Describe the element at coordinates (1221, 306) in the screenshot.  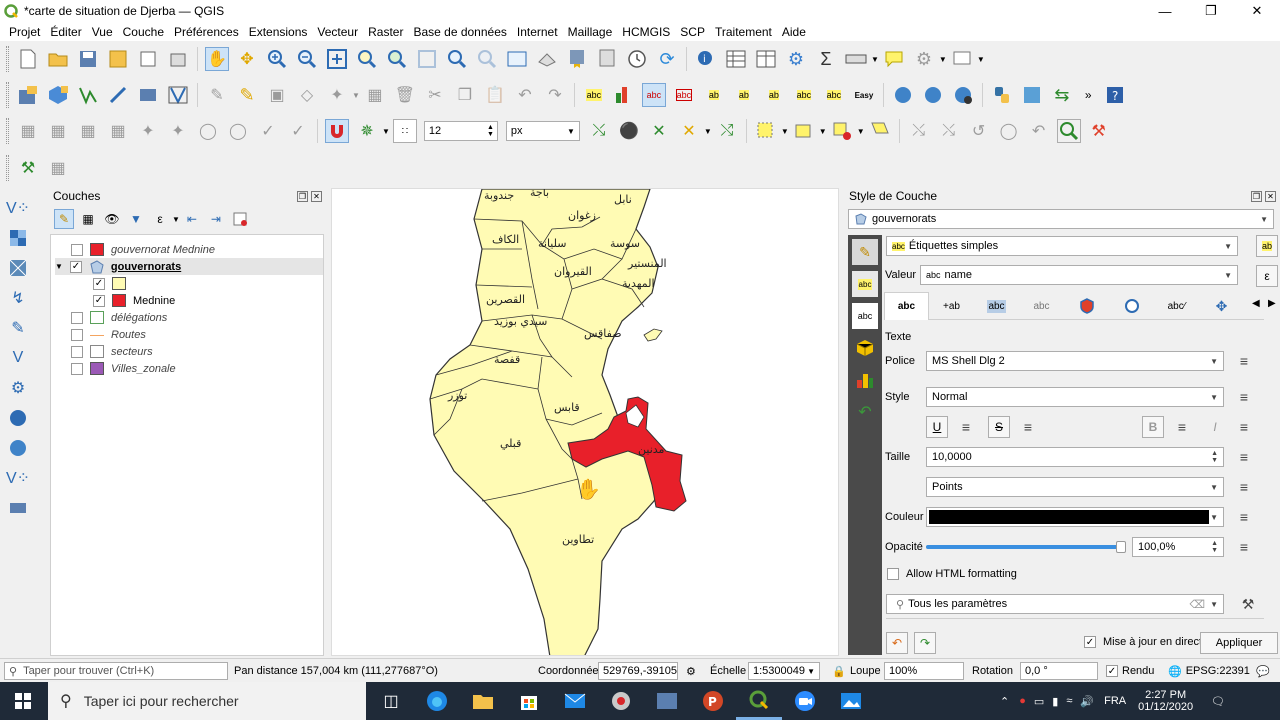
I see `tab-placement-icon: ✥` at that location.